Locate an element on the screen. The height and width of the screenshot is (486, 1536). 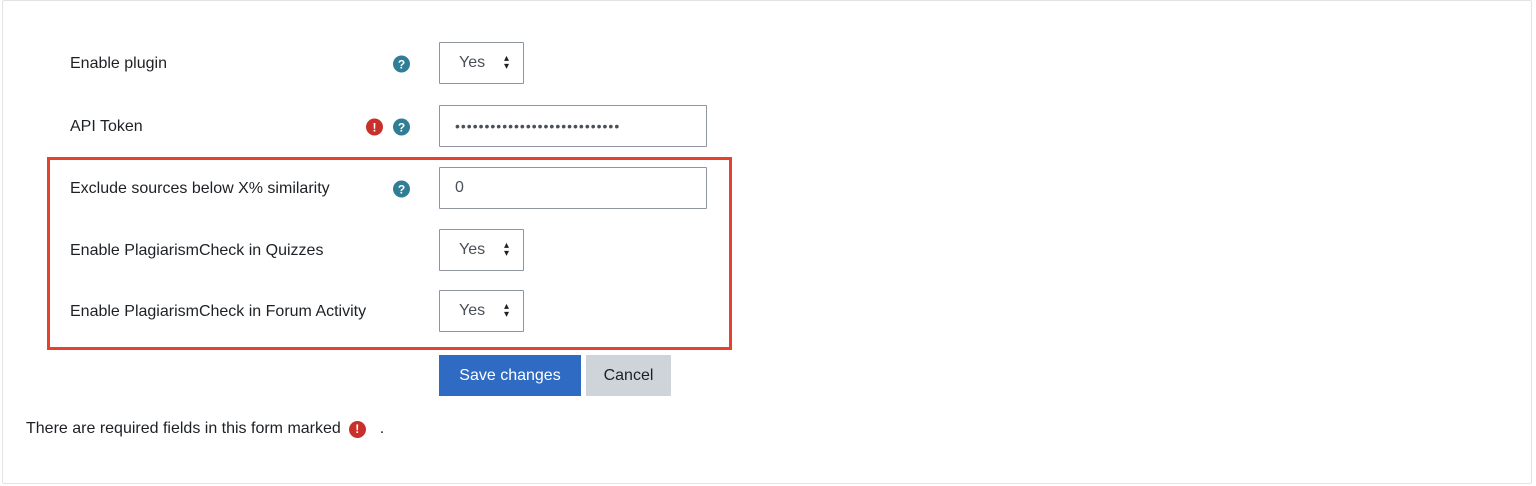
quizzes-label: Enable PlagiarismCheck in Quizzes is located at coordinates (197, 250).